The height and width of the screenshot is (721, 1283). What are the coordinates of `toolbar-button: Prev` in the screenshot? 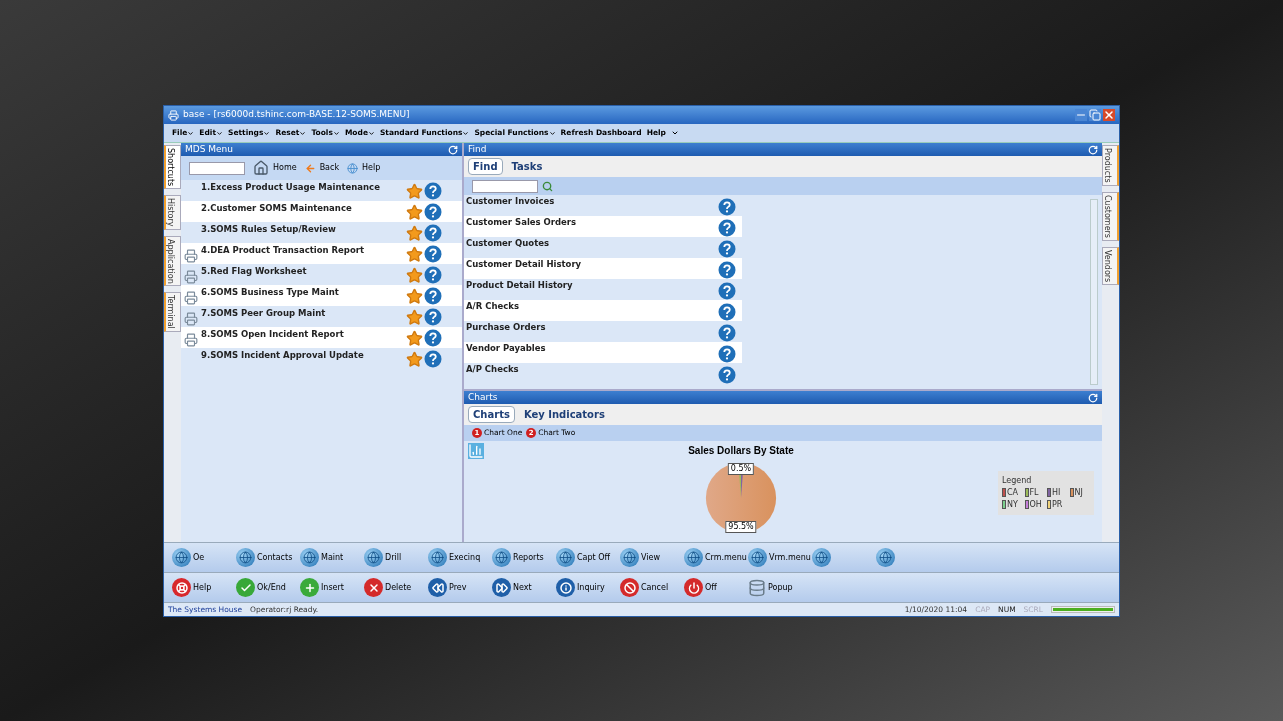 It's located at (460, 587).